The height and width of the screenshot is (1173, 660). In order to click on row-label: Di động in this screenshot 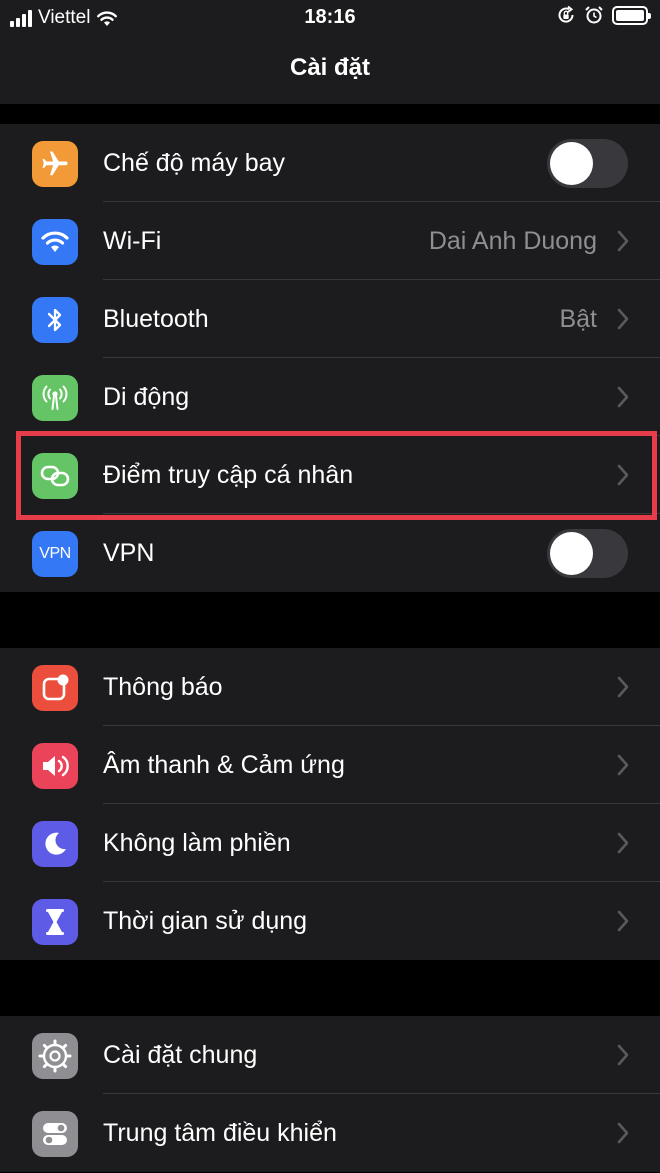, I will do `click(146, 397)`.